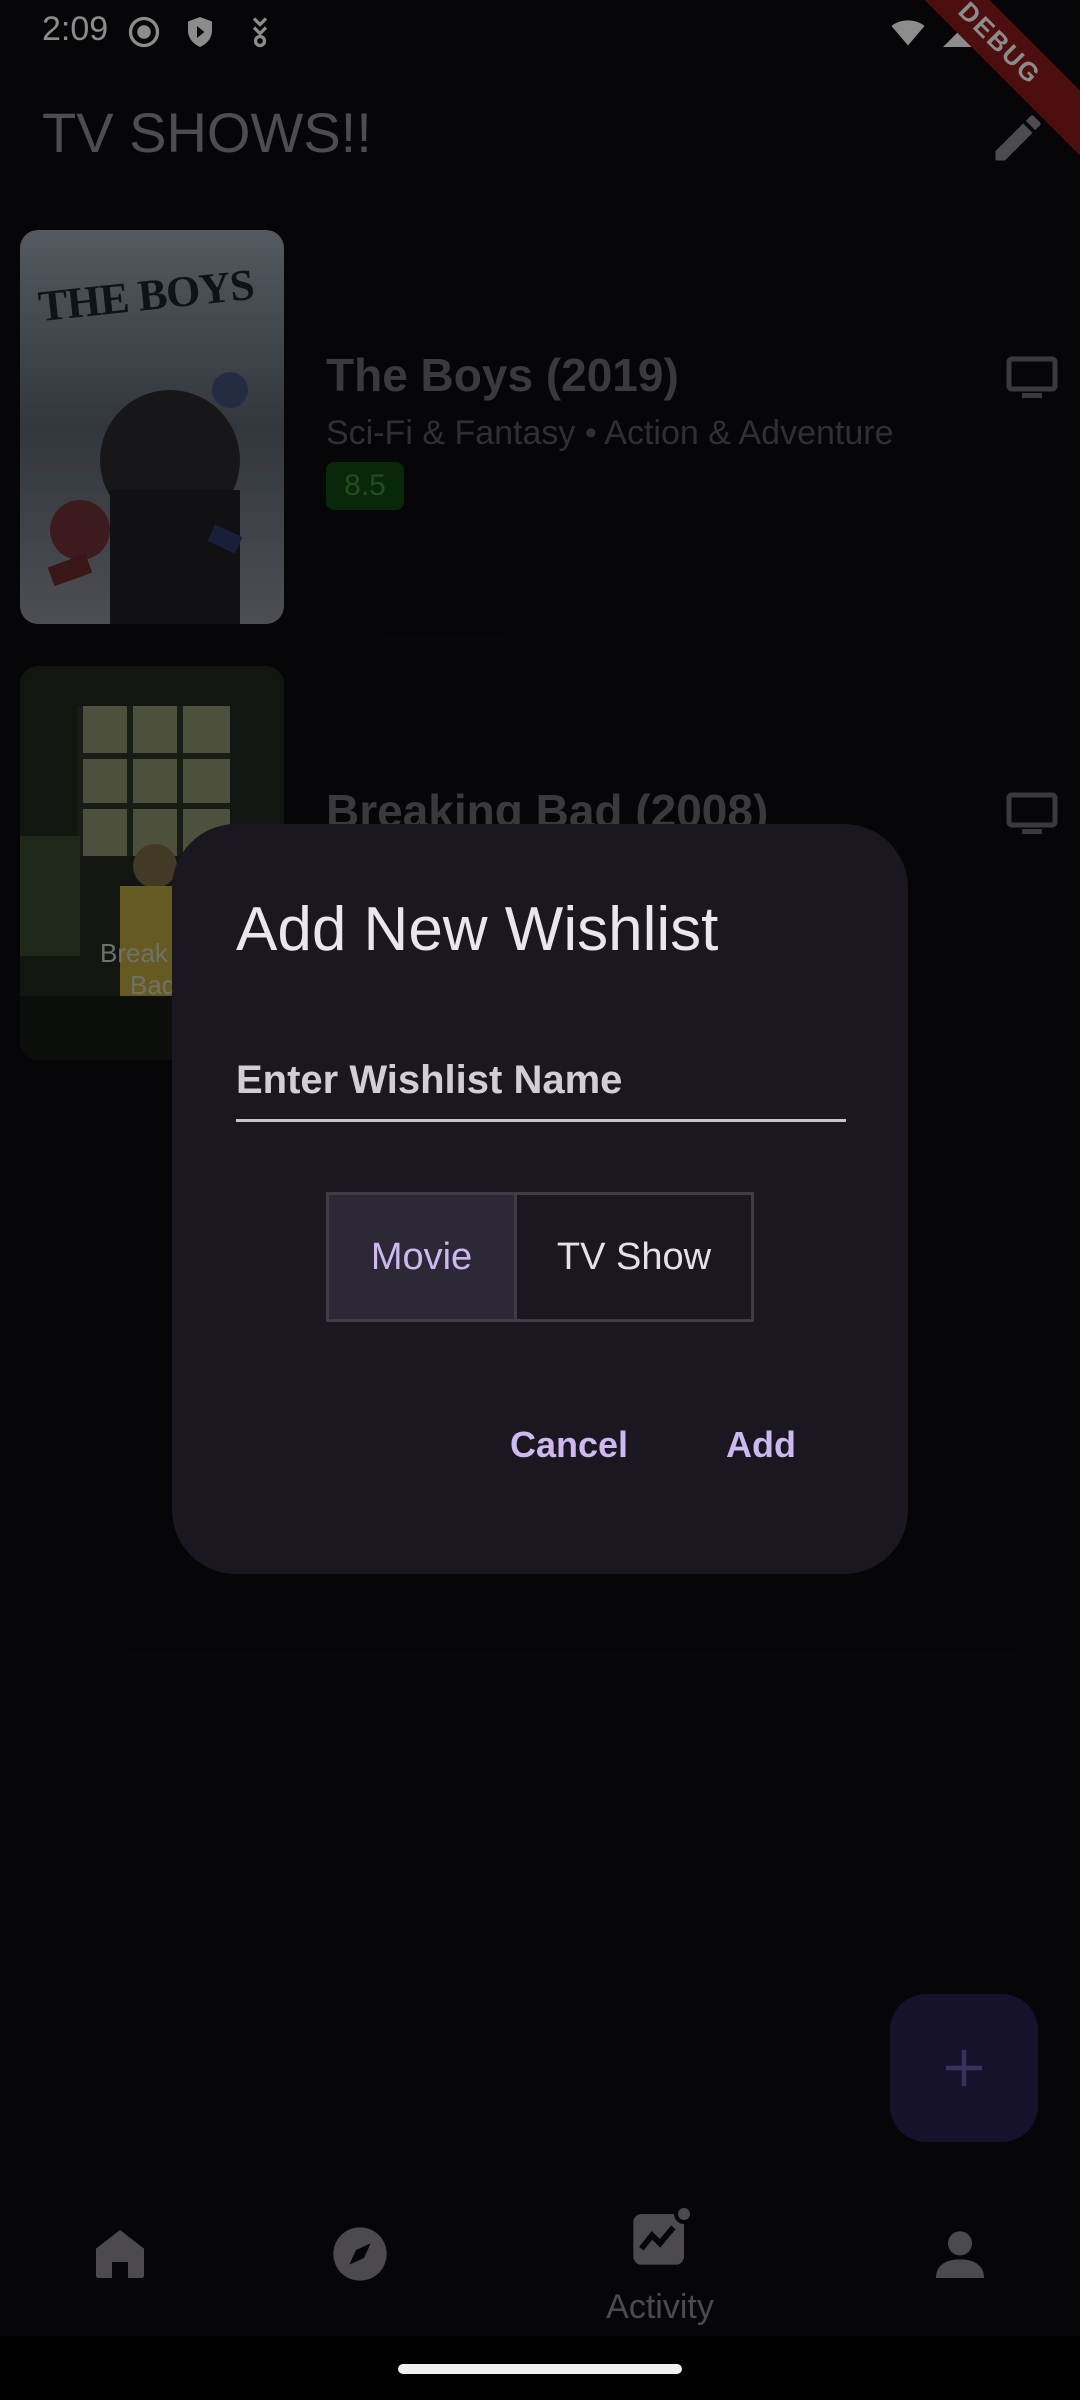 The height and width of the screenshot is (2400, 1080). Describe the element at coordinates (541, 1082) in the screenshot. I see `wishlist-name-input` at that location.